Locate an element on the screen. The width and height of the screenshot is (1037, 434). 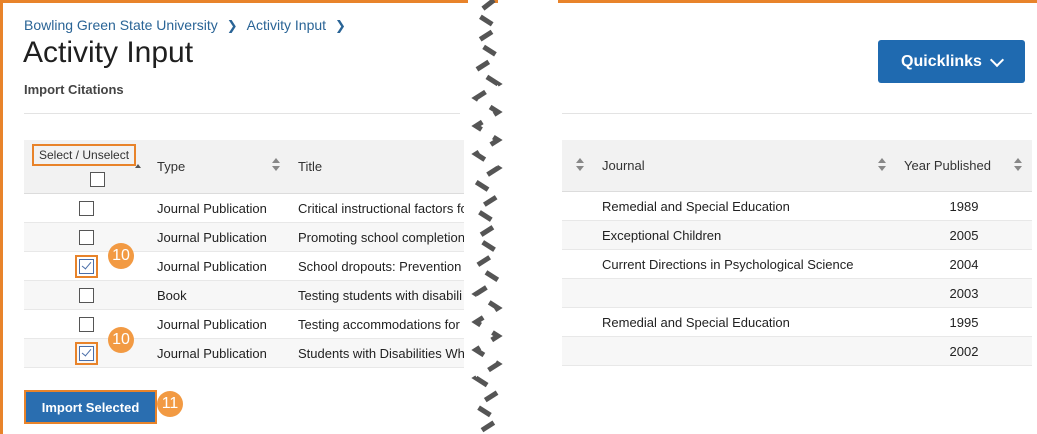
torn-page-separator is located at coordinates (513, 217).